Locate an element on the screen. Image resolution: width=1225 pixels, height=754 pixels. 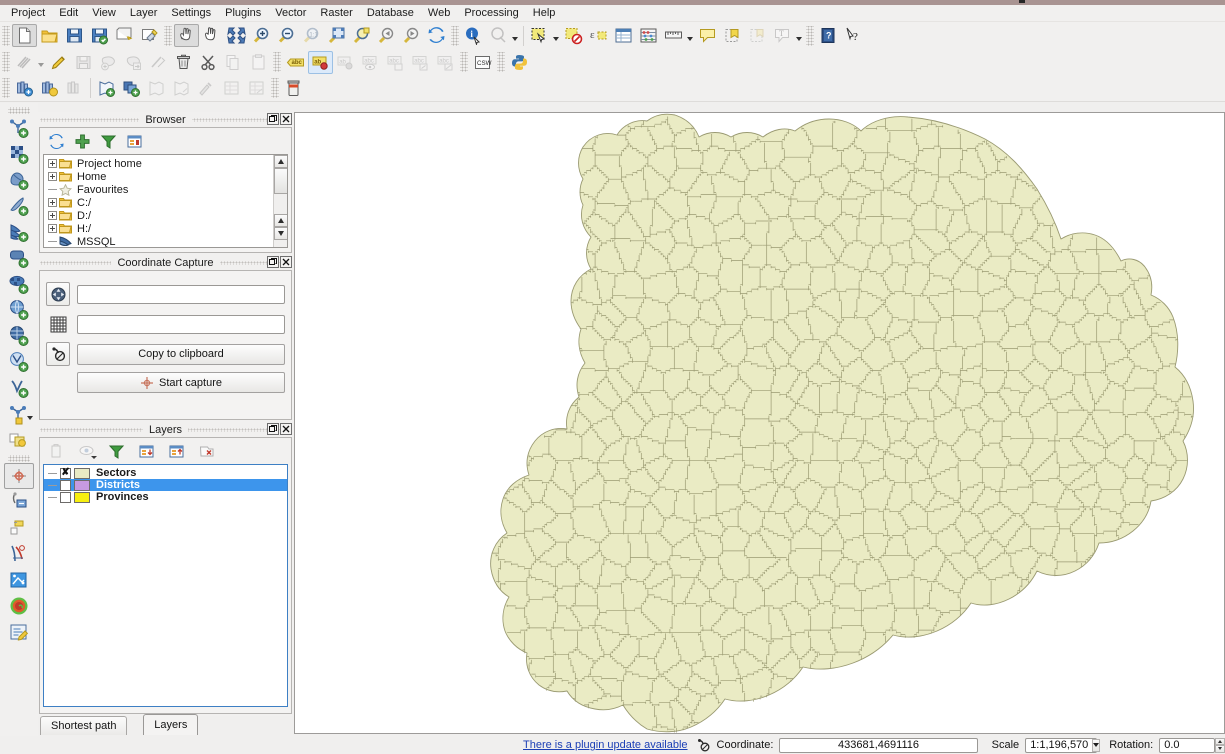
data-source-manager-button is located at coordinates (24, 88).